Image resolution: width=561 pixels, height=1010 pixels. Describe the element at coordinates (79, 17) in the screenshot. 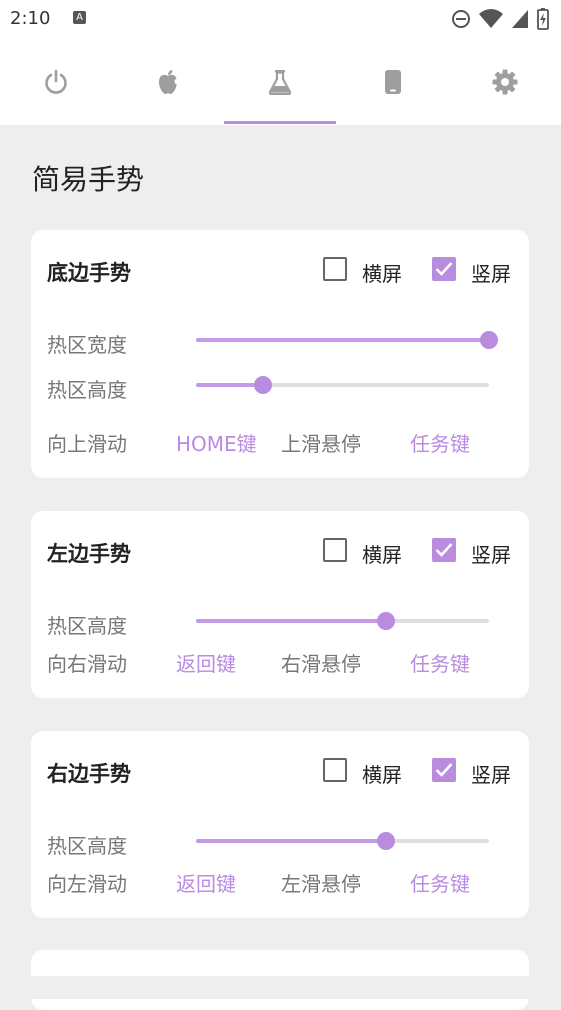

I see `notification-icon: A` at that location.